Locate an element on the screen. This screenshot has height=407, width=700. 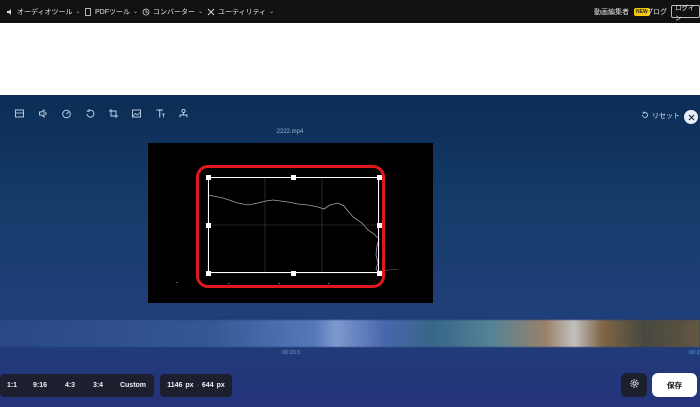
ratio-custom-button: Custom is located at coordinates (133, 385).